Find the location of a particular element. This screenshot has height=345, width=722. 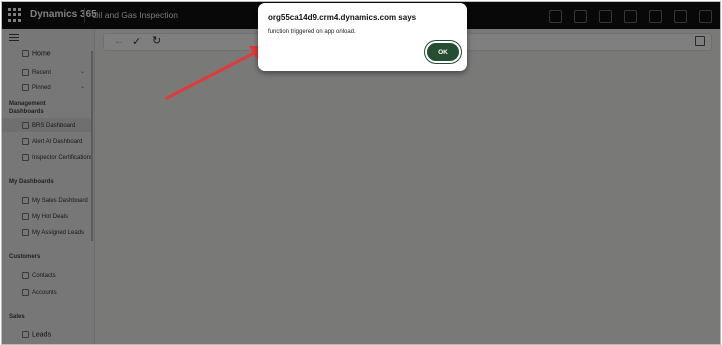

ok-button: OK is located at coordinates (443, 52).